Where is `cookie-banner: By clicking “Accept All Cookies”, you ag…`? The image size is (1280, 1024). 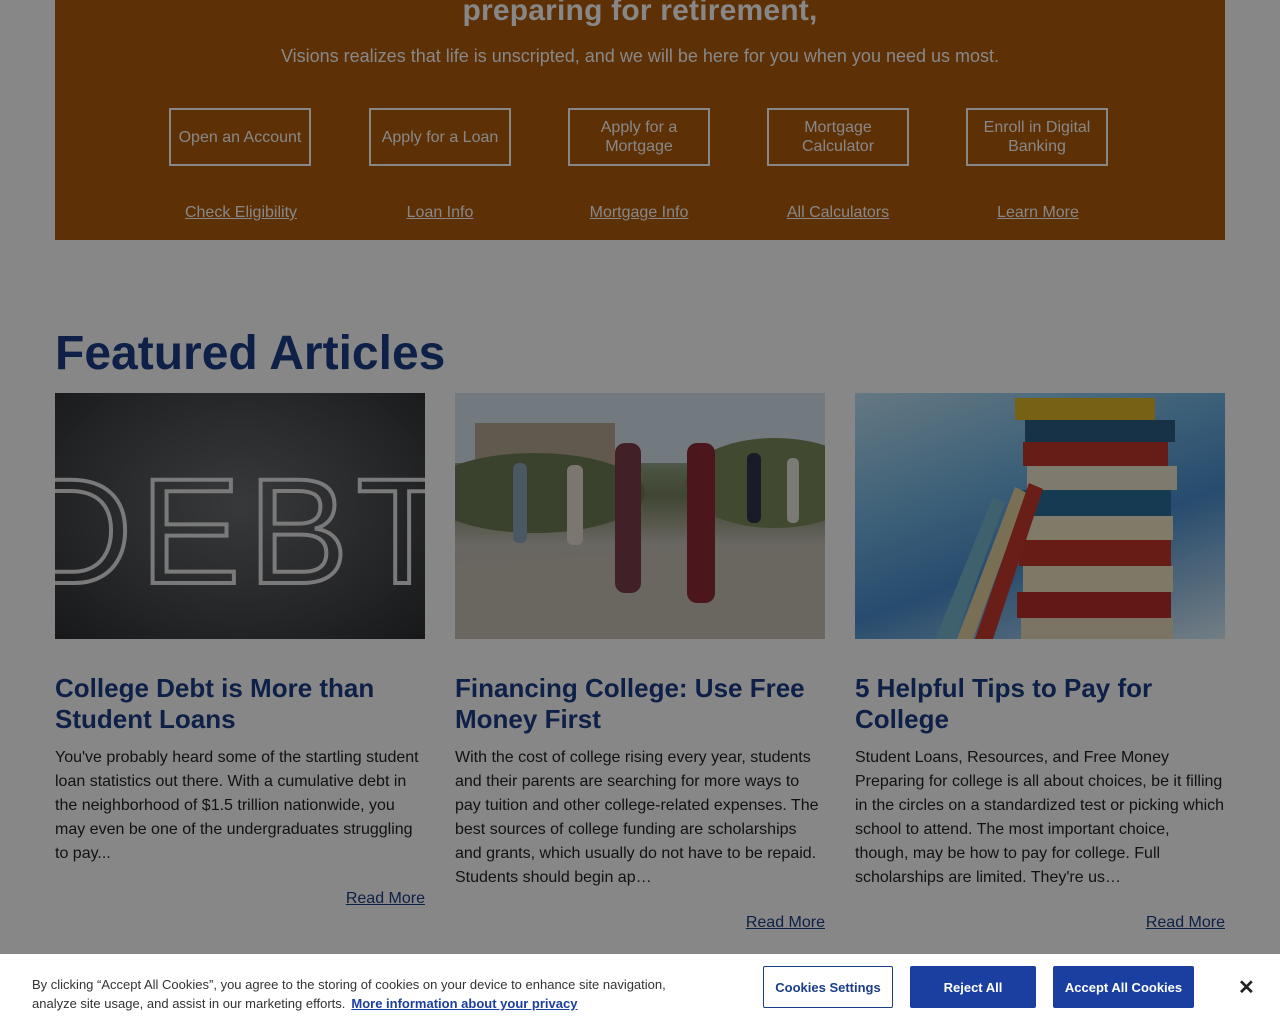
cookie-banner: By clicking “Accept All Cookies”, you ag… is located at coordinates (640, 989).